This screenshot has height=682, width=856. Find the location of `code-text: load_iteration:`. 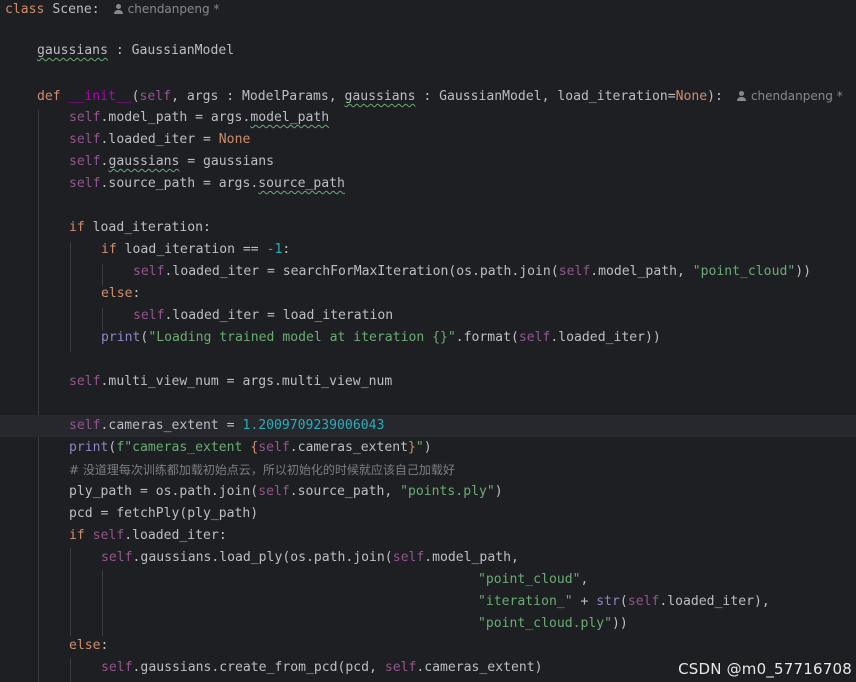

code-text: load_iteration: is located at coordinates (147, 227).